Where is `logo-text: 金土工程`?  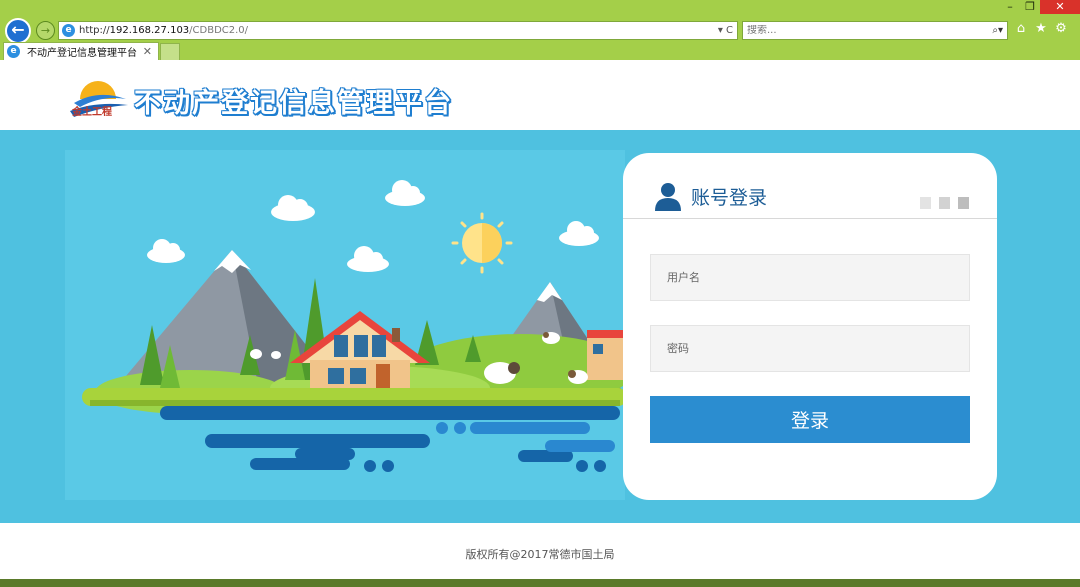
logo-text: 金土工程 is located at coordinates (91, 111).